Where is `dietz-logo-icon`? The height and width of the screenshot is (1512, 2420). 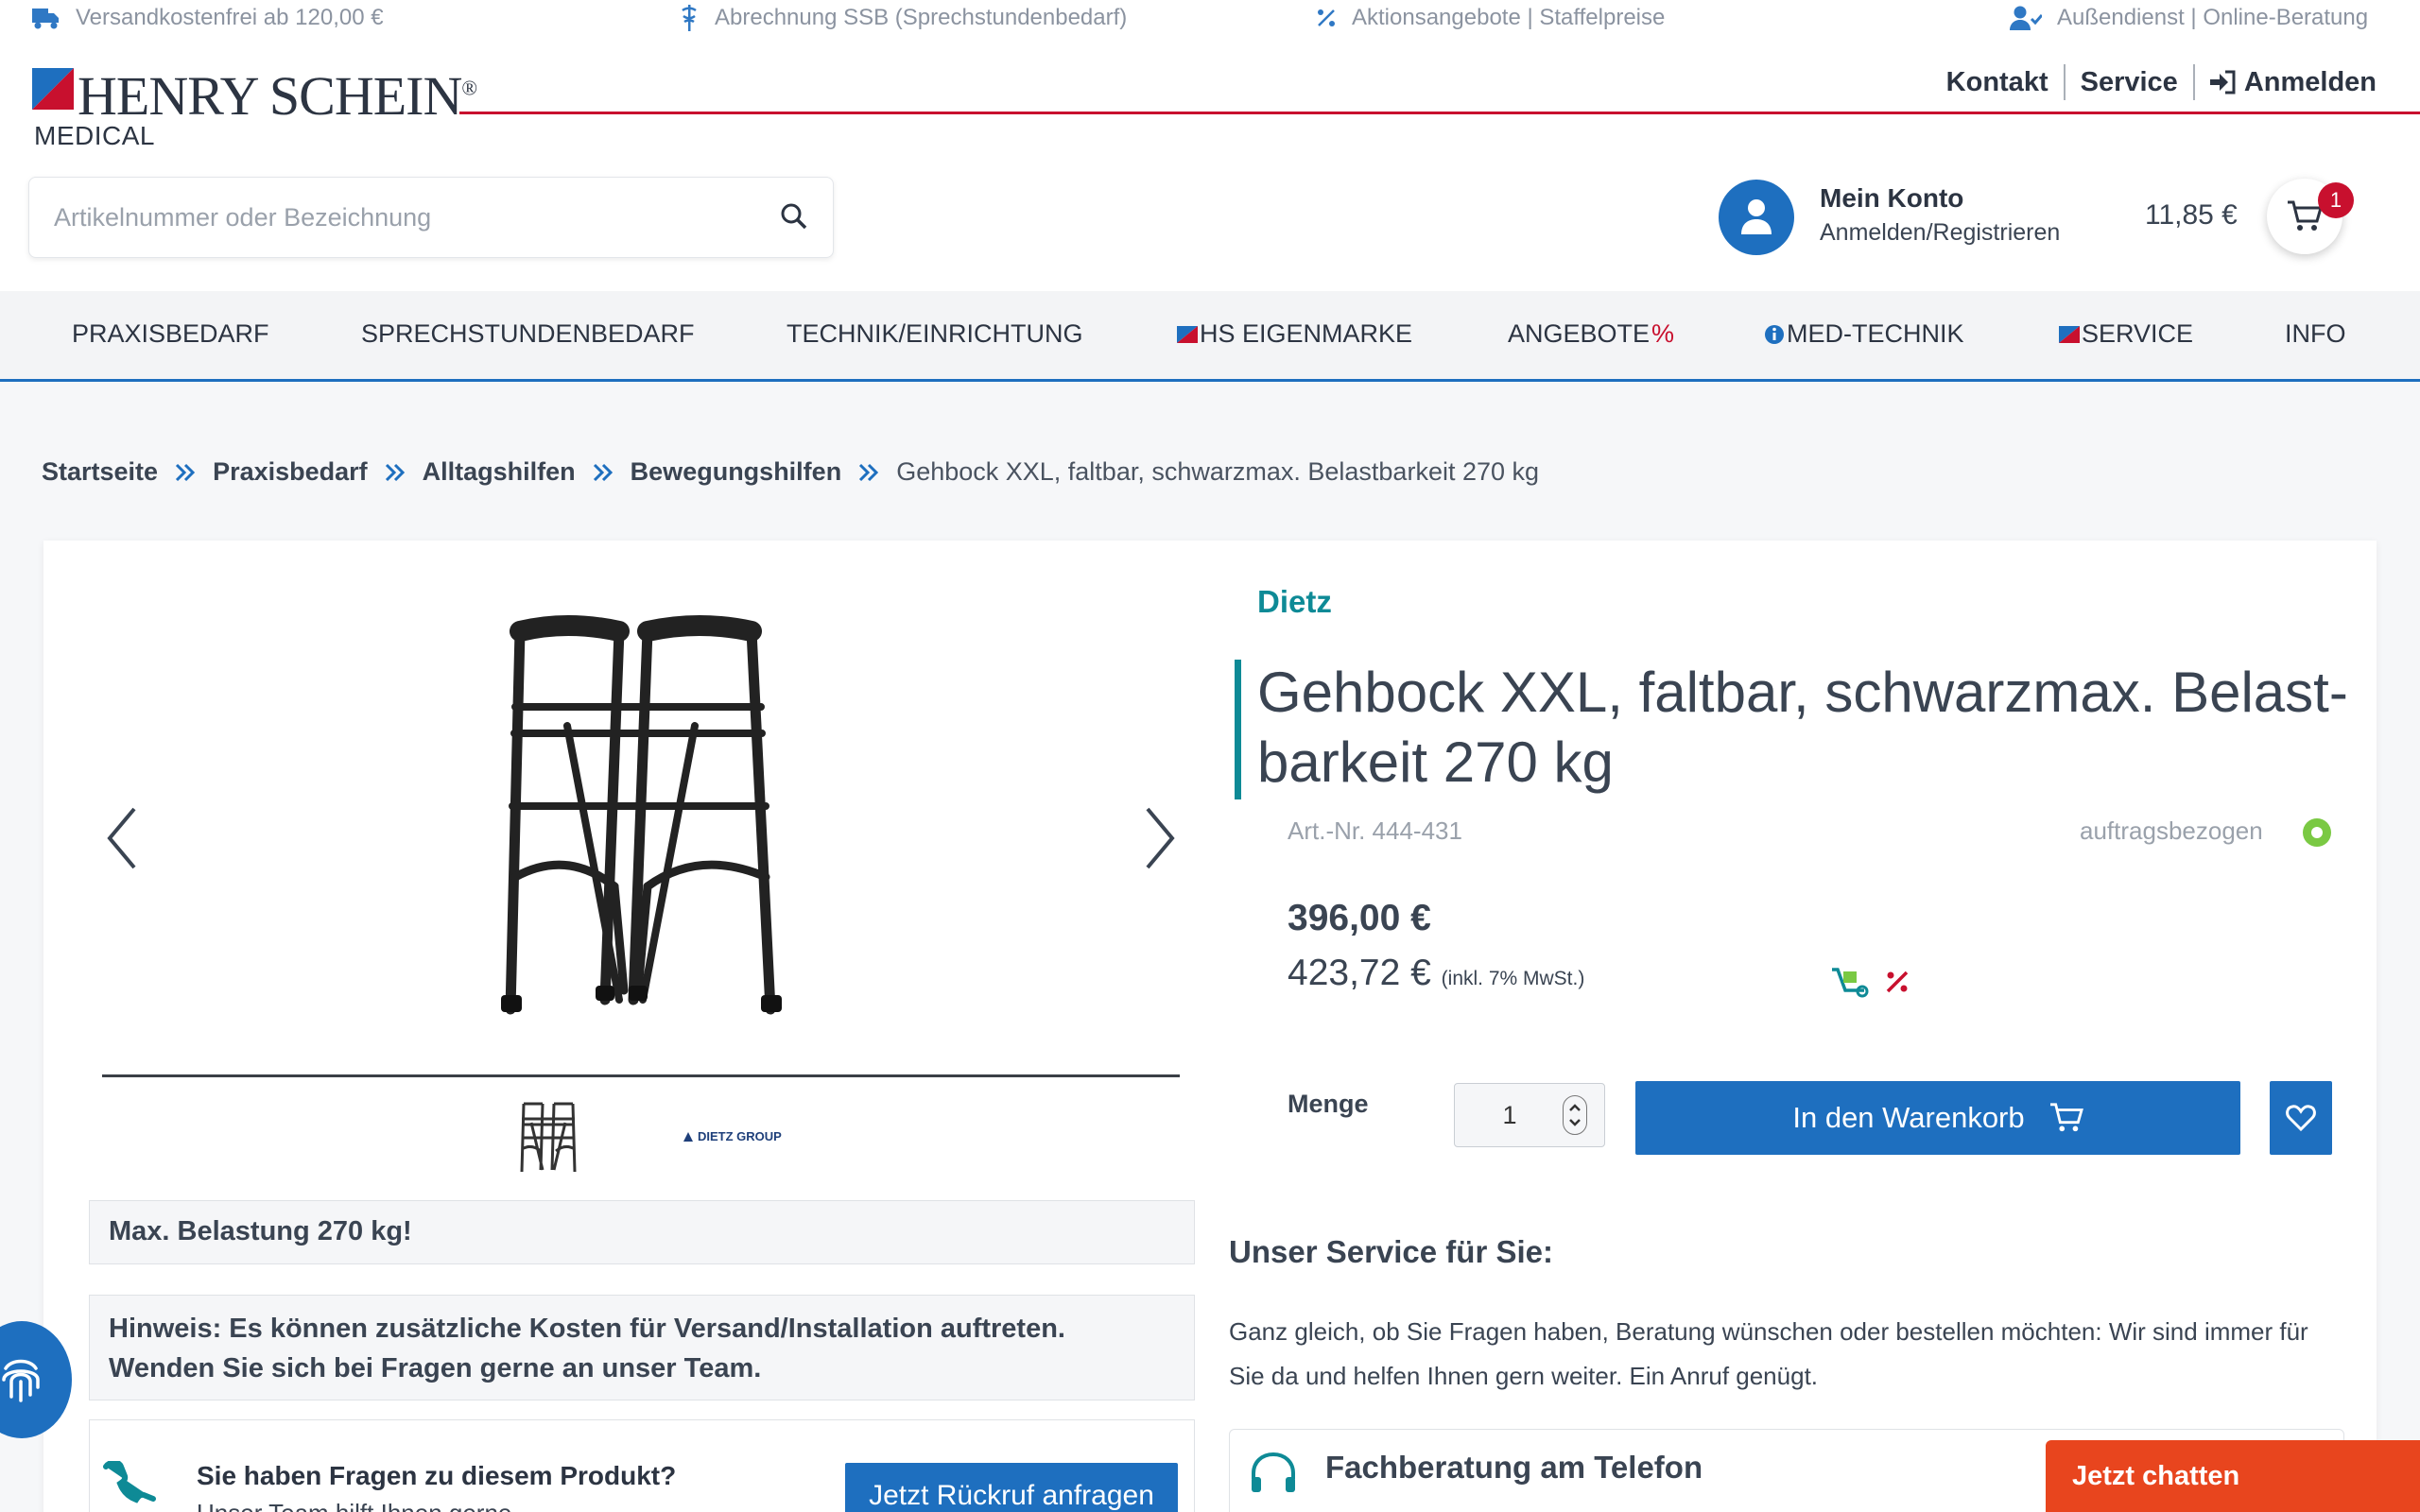
dietz-logo-icon is located at coordinates (688, 1136).